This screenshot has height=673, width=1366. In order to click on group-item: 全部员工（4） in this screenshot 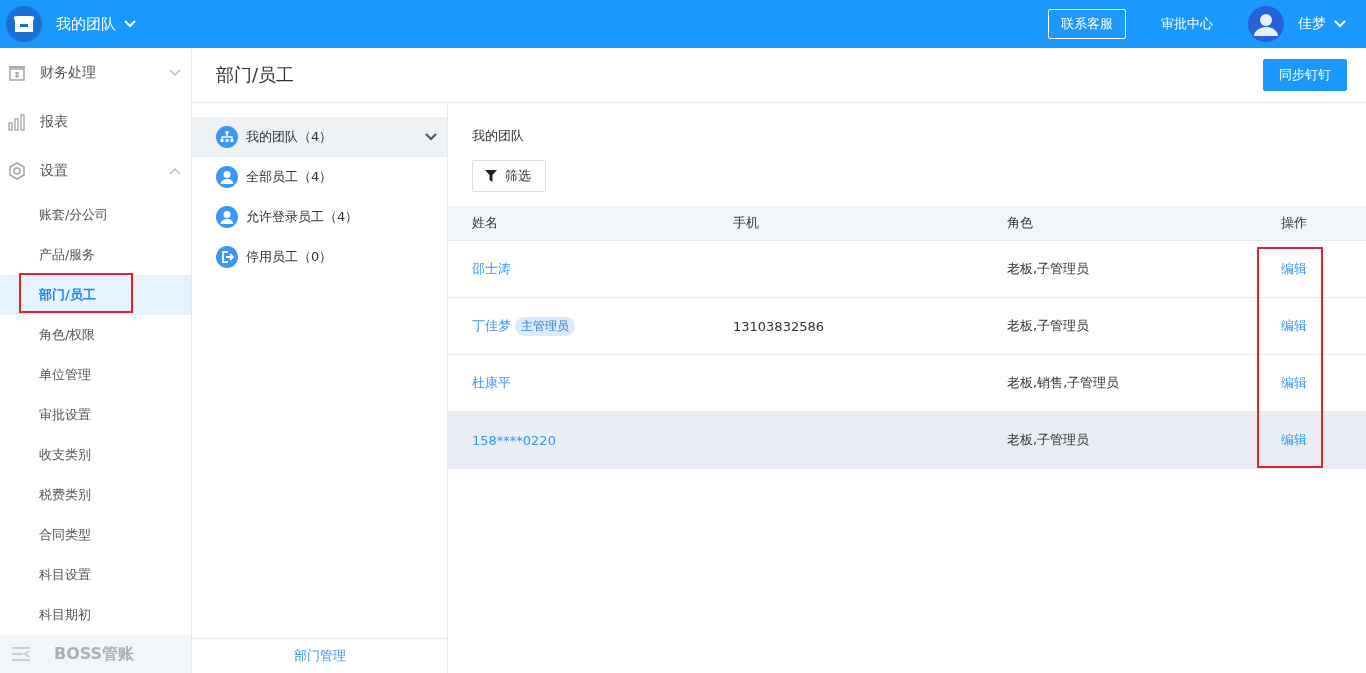, I will do `click(319, 177)`.